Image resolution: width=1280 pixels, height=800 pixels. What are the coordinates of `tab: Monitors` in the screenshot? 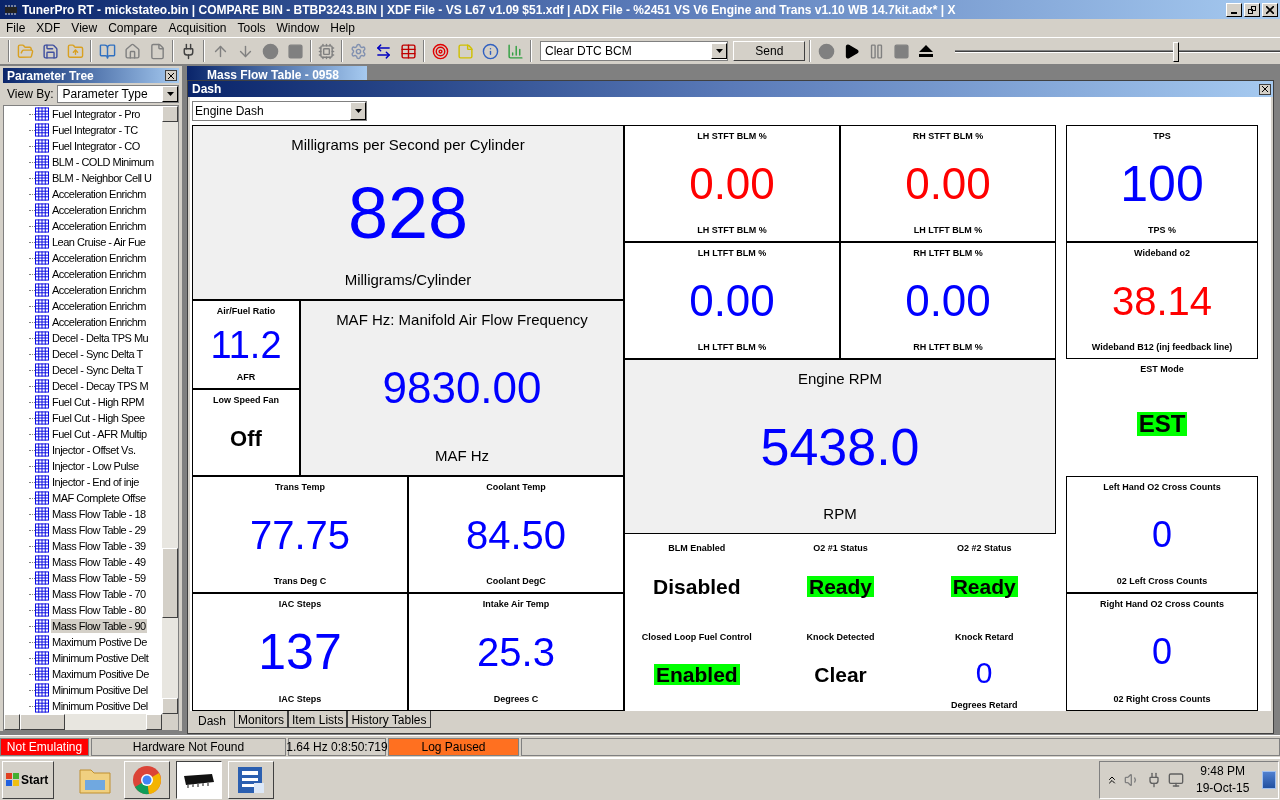 It's located at (261, 719).